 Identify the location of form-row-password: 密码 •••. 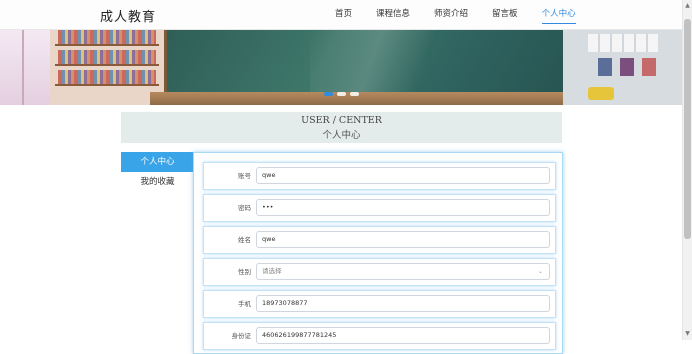
(379, 208).